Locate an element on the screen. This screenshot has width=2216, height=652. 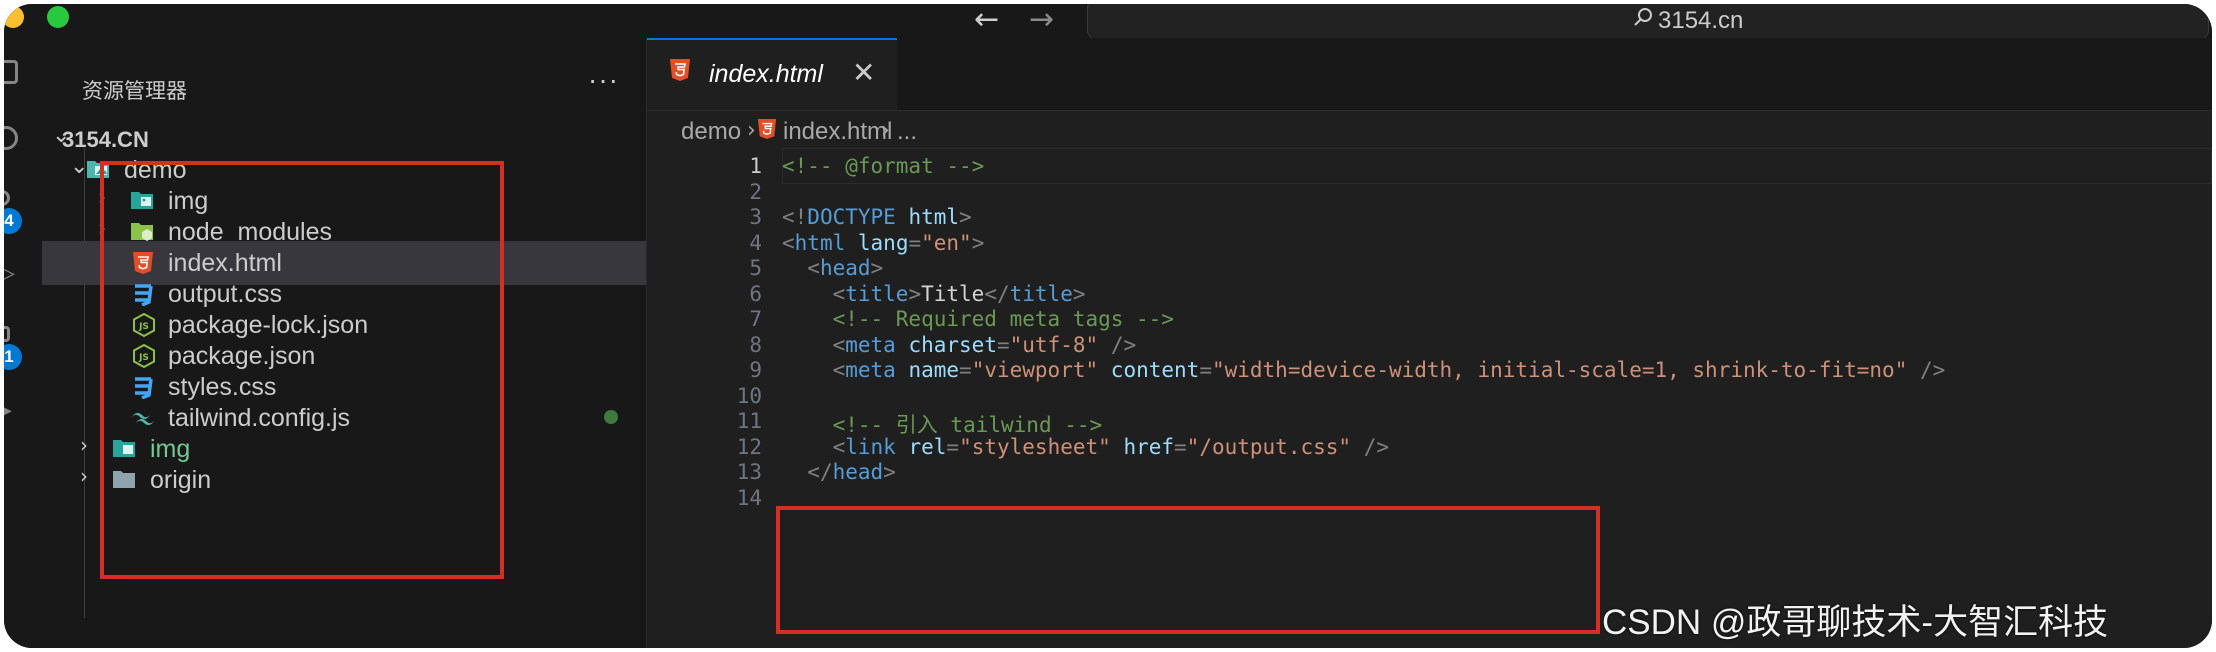
search-icon is located at coordinates (1643, 17).